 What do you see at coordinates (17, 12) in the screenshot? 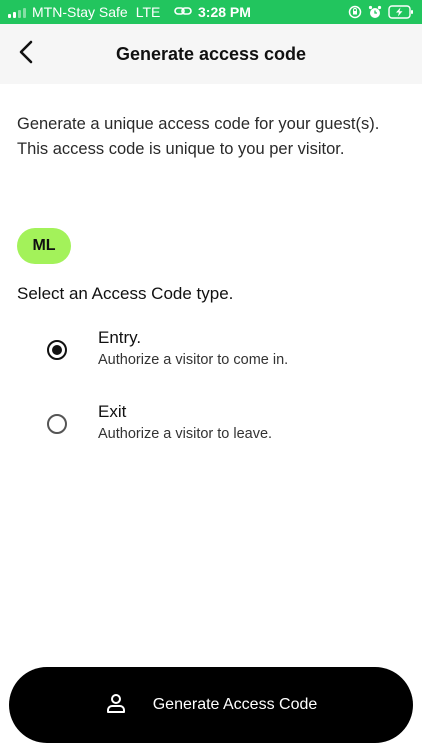
I see `signal-icon` at bounding box center [17, 12].